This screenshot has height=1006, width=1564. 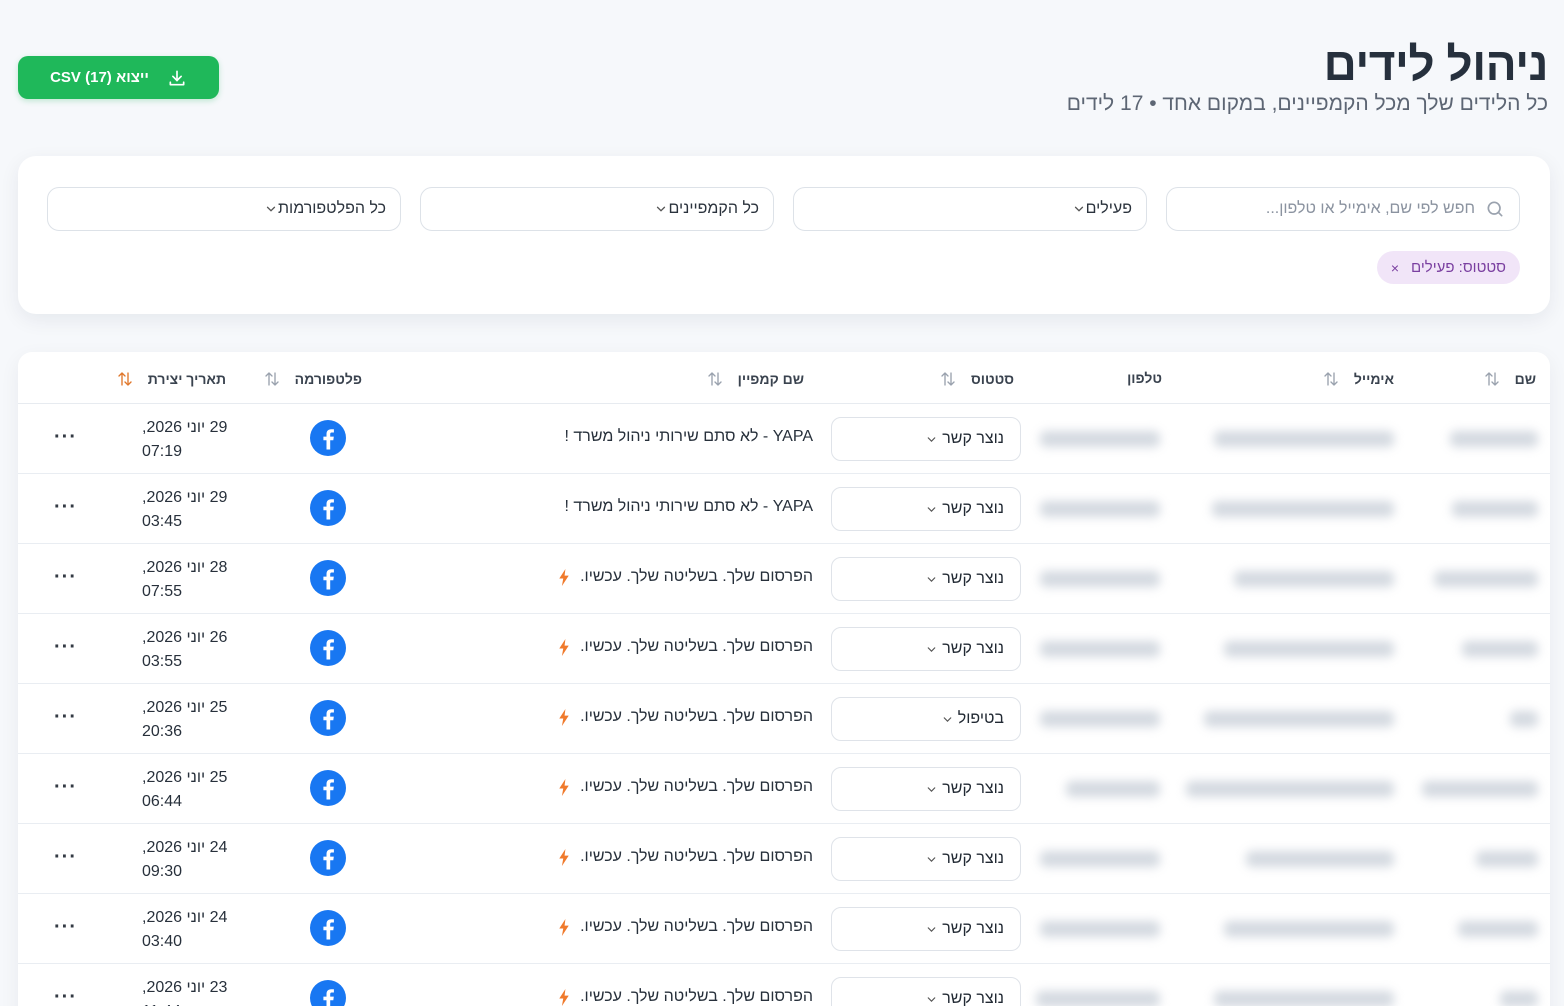 I want to click on export-csv-button: ייצוא (17) CSV, so click(x=118, y=77).